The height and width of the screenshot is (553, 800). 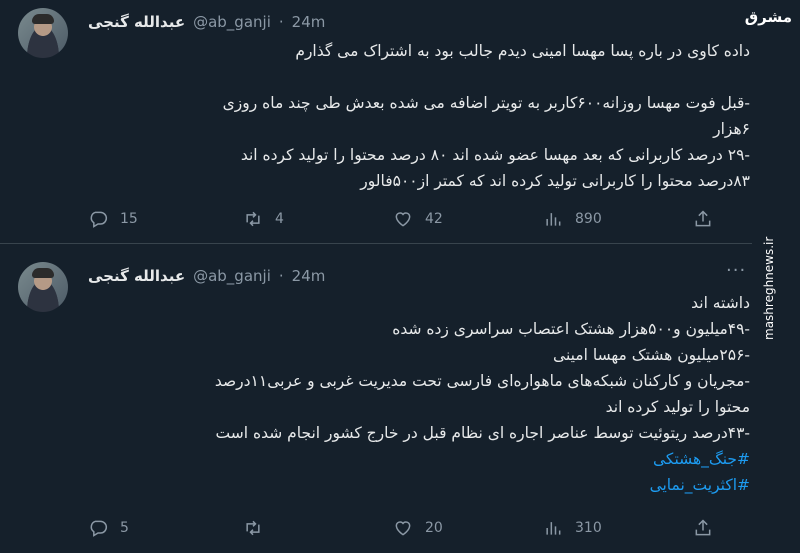 What do you see at coordinates (651, 355) in the screenshot?
I see `tweet-line: -۲۵۶میلیون هشتک مهسا امینی` at bounding box center [651, 355].